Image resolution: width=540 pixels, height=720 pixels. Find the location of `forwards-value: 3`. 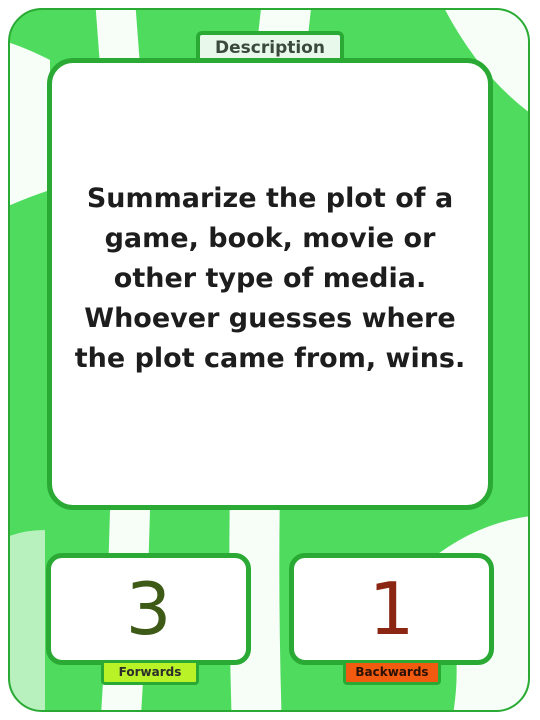

forwards-value: 3 is located at coordinates (148, 609).